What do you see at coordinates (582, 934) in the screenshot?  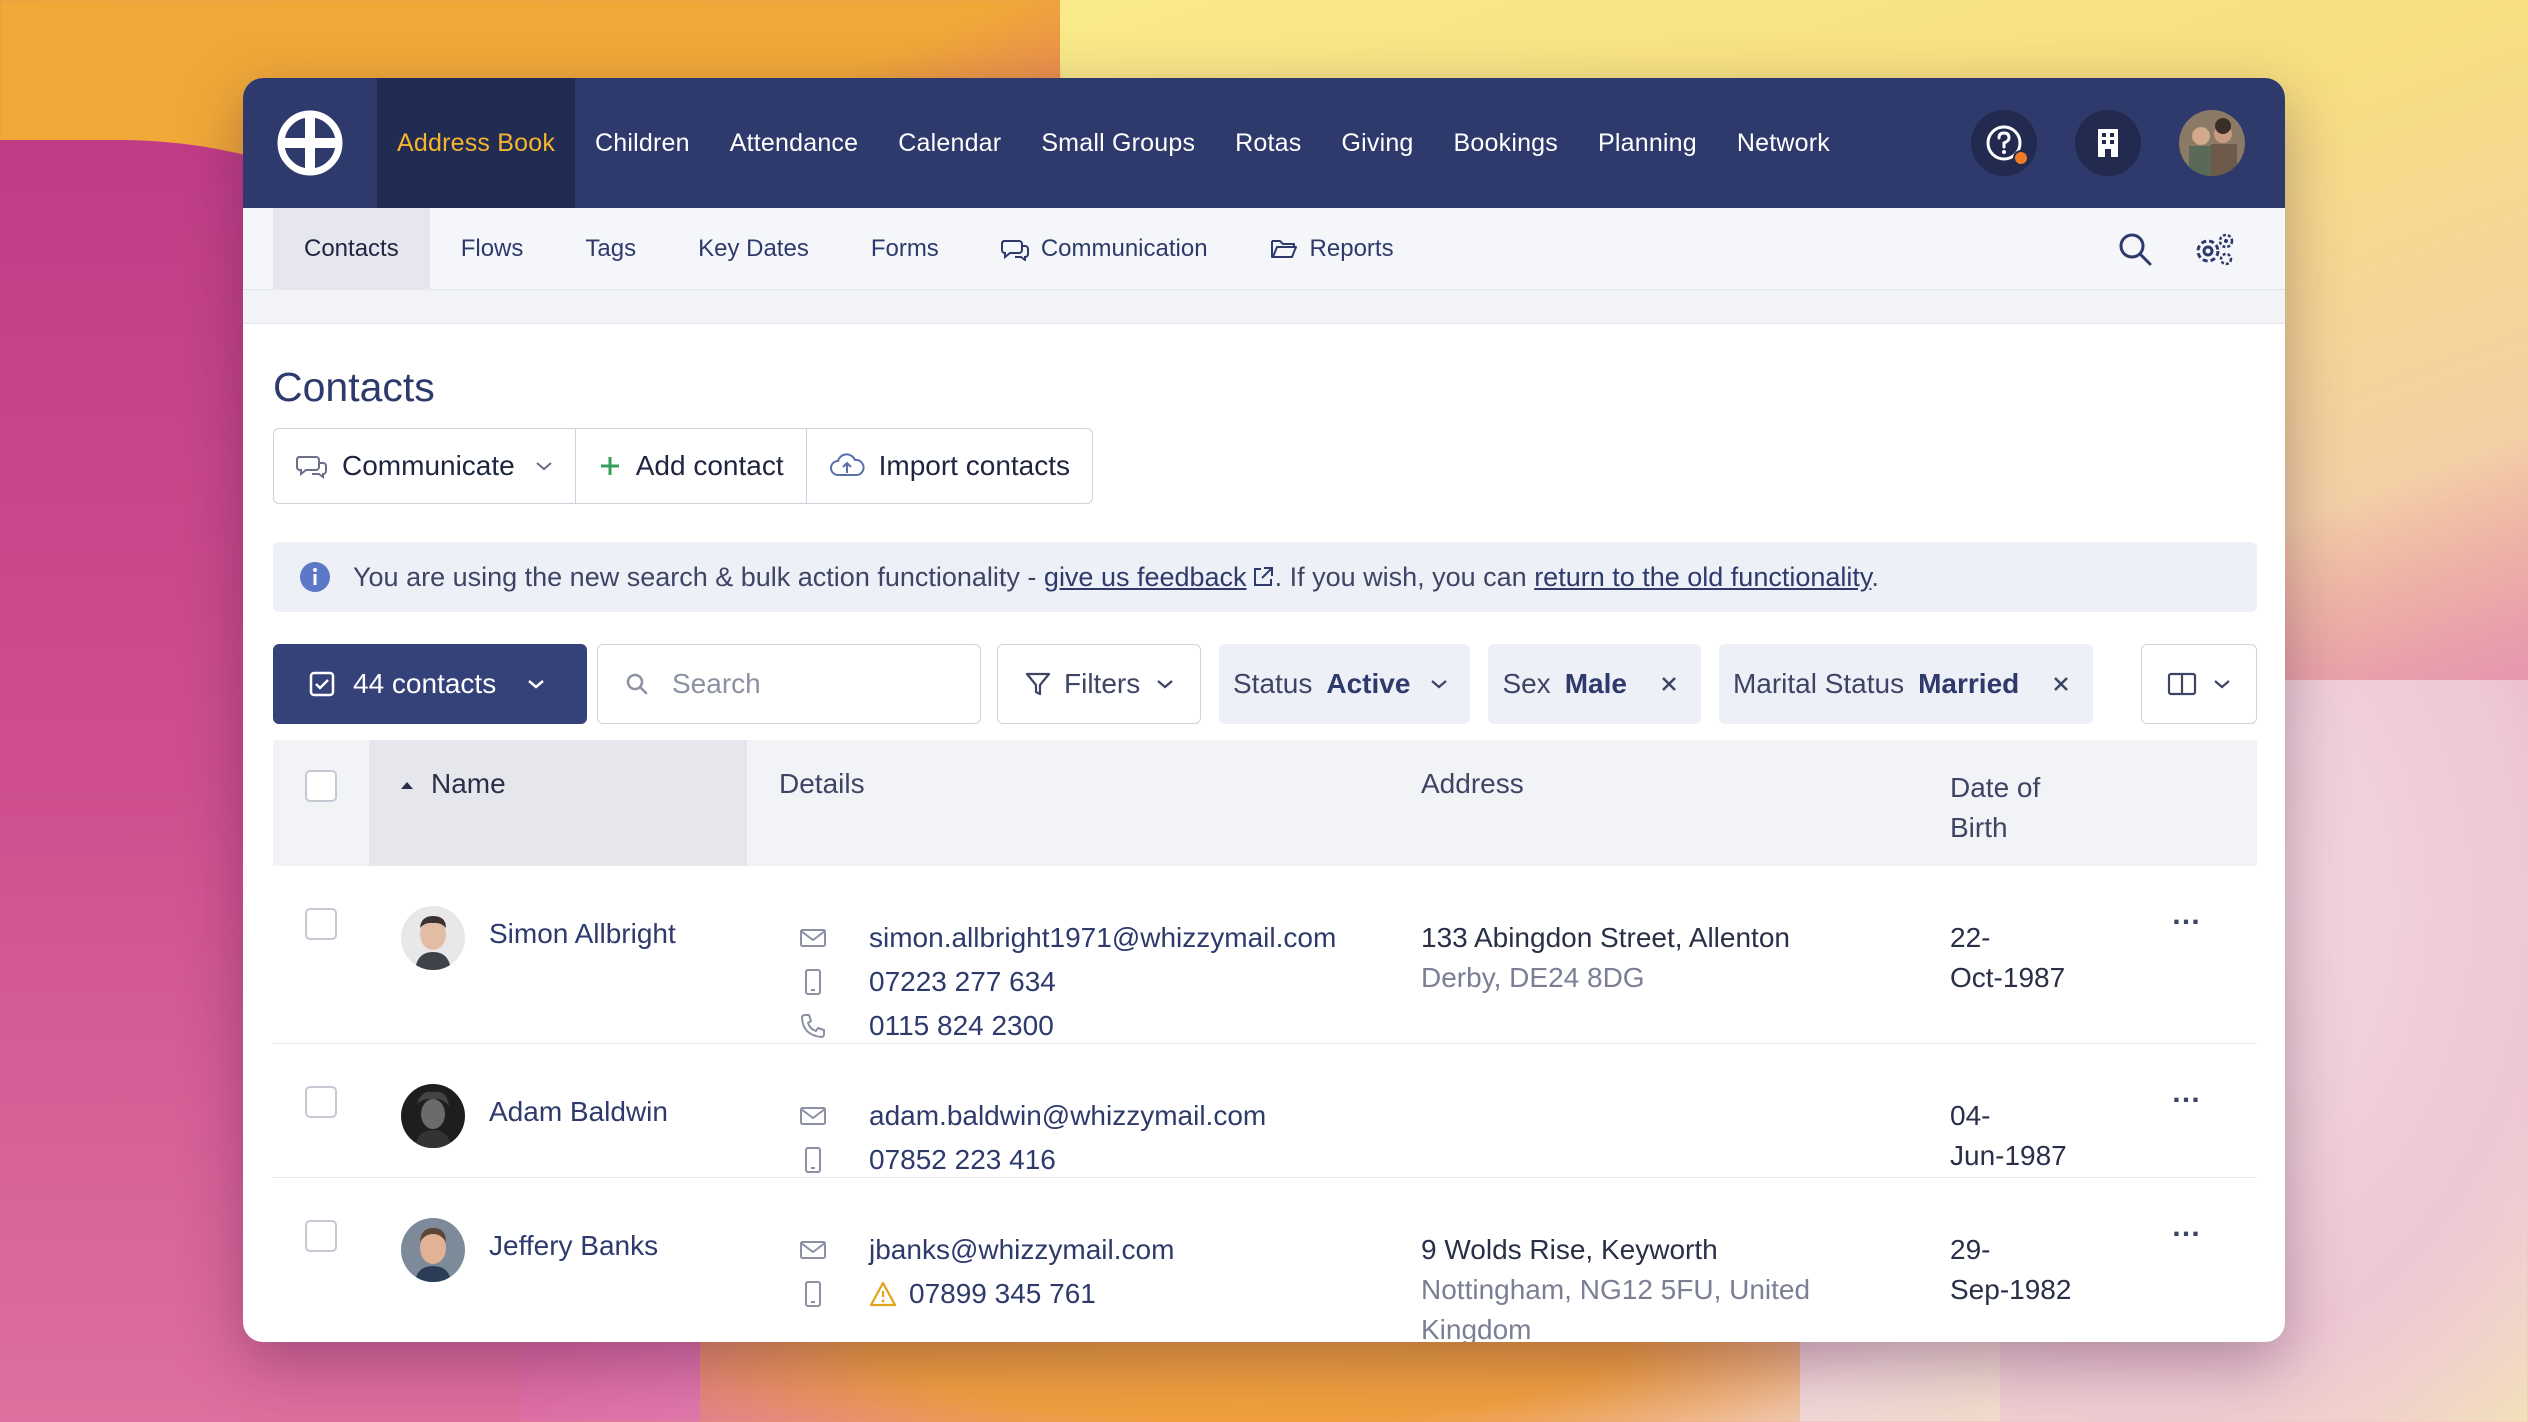 I see `contact-name-link: Simon Allbright` at bounding box center [582, 934].